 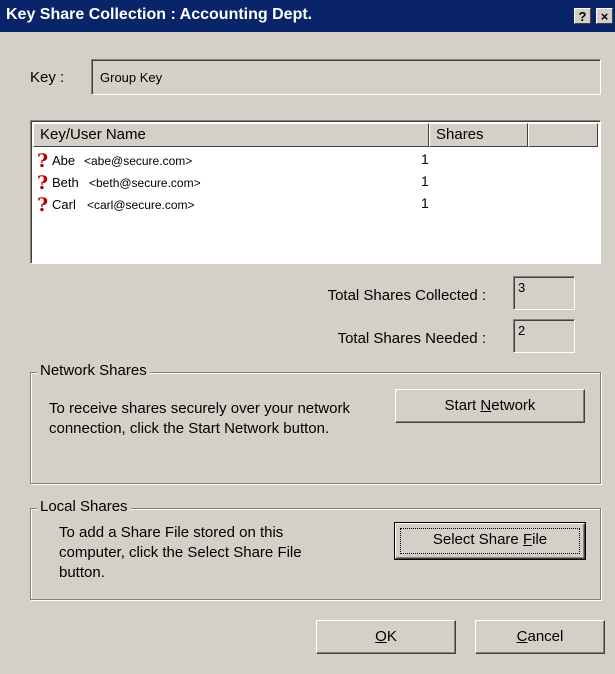 What do you see at coordinates (411, 338) in the screenshot?
I see `total-needed-label: Total Shares Needed :` at bounding box center [411, 338].